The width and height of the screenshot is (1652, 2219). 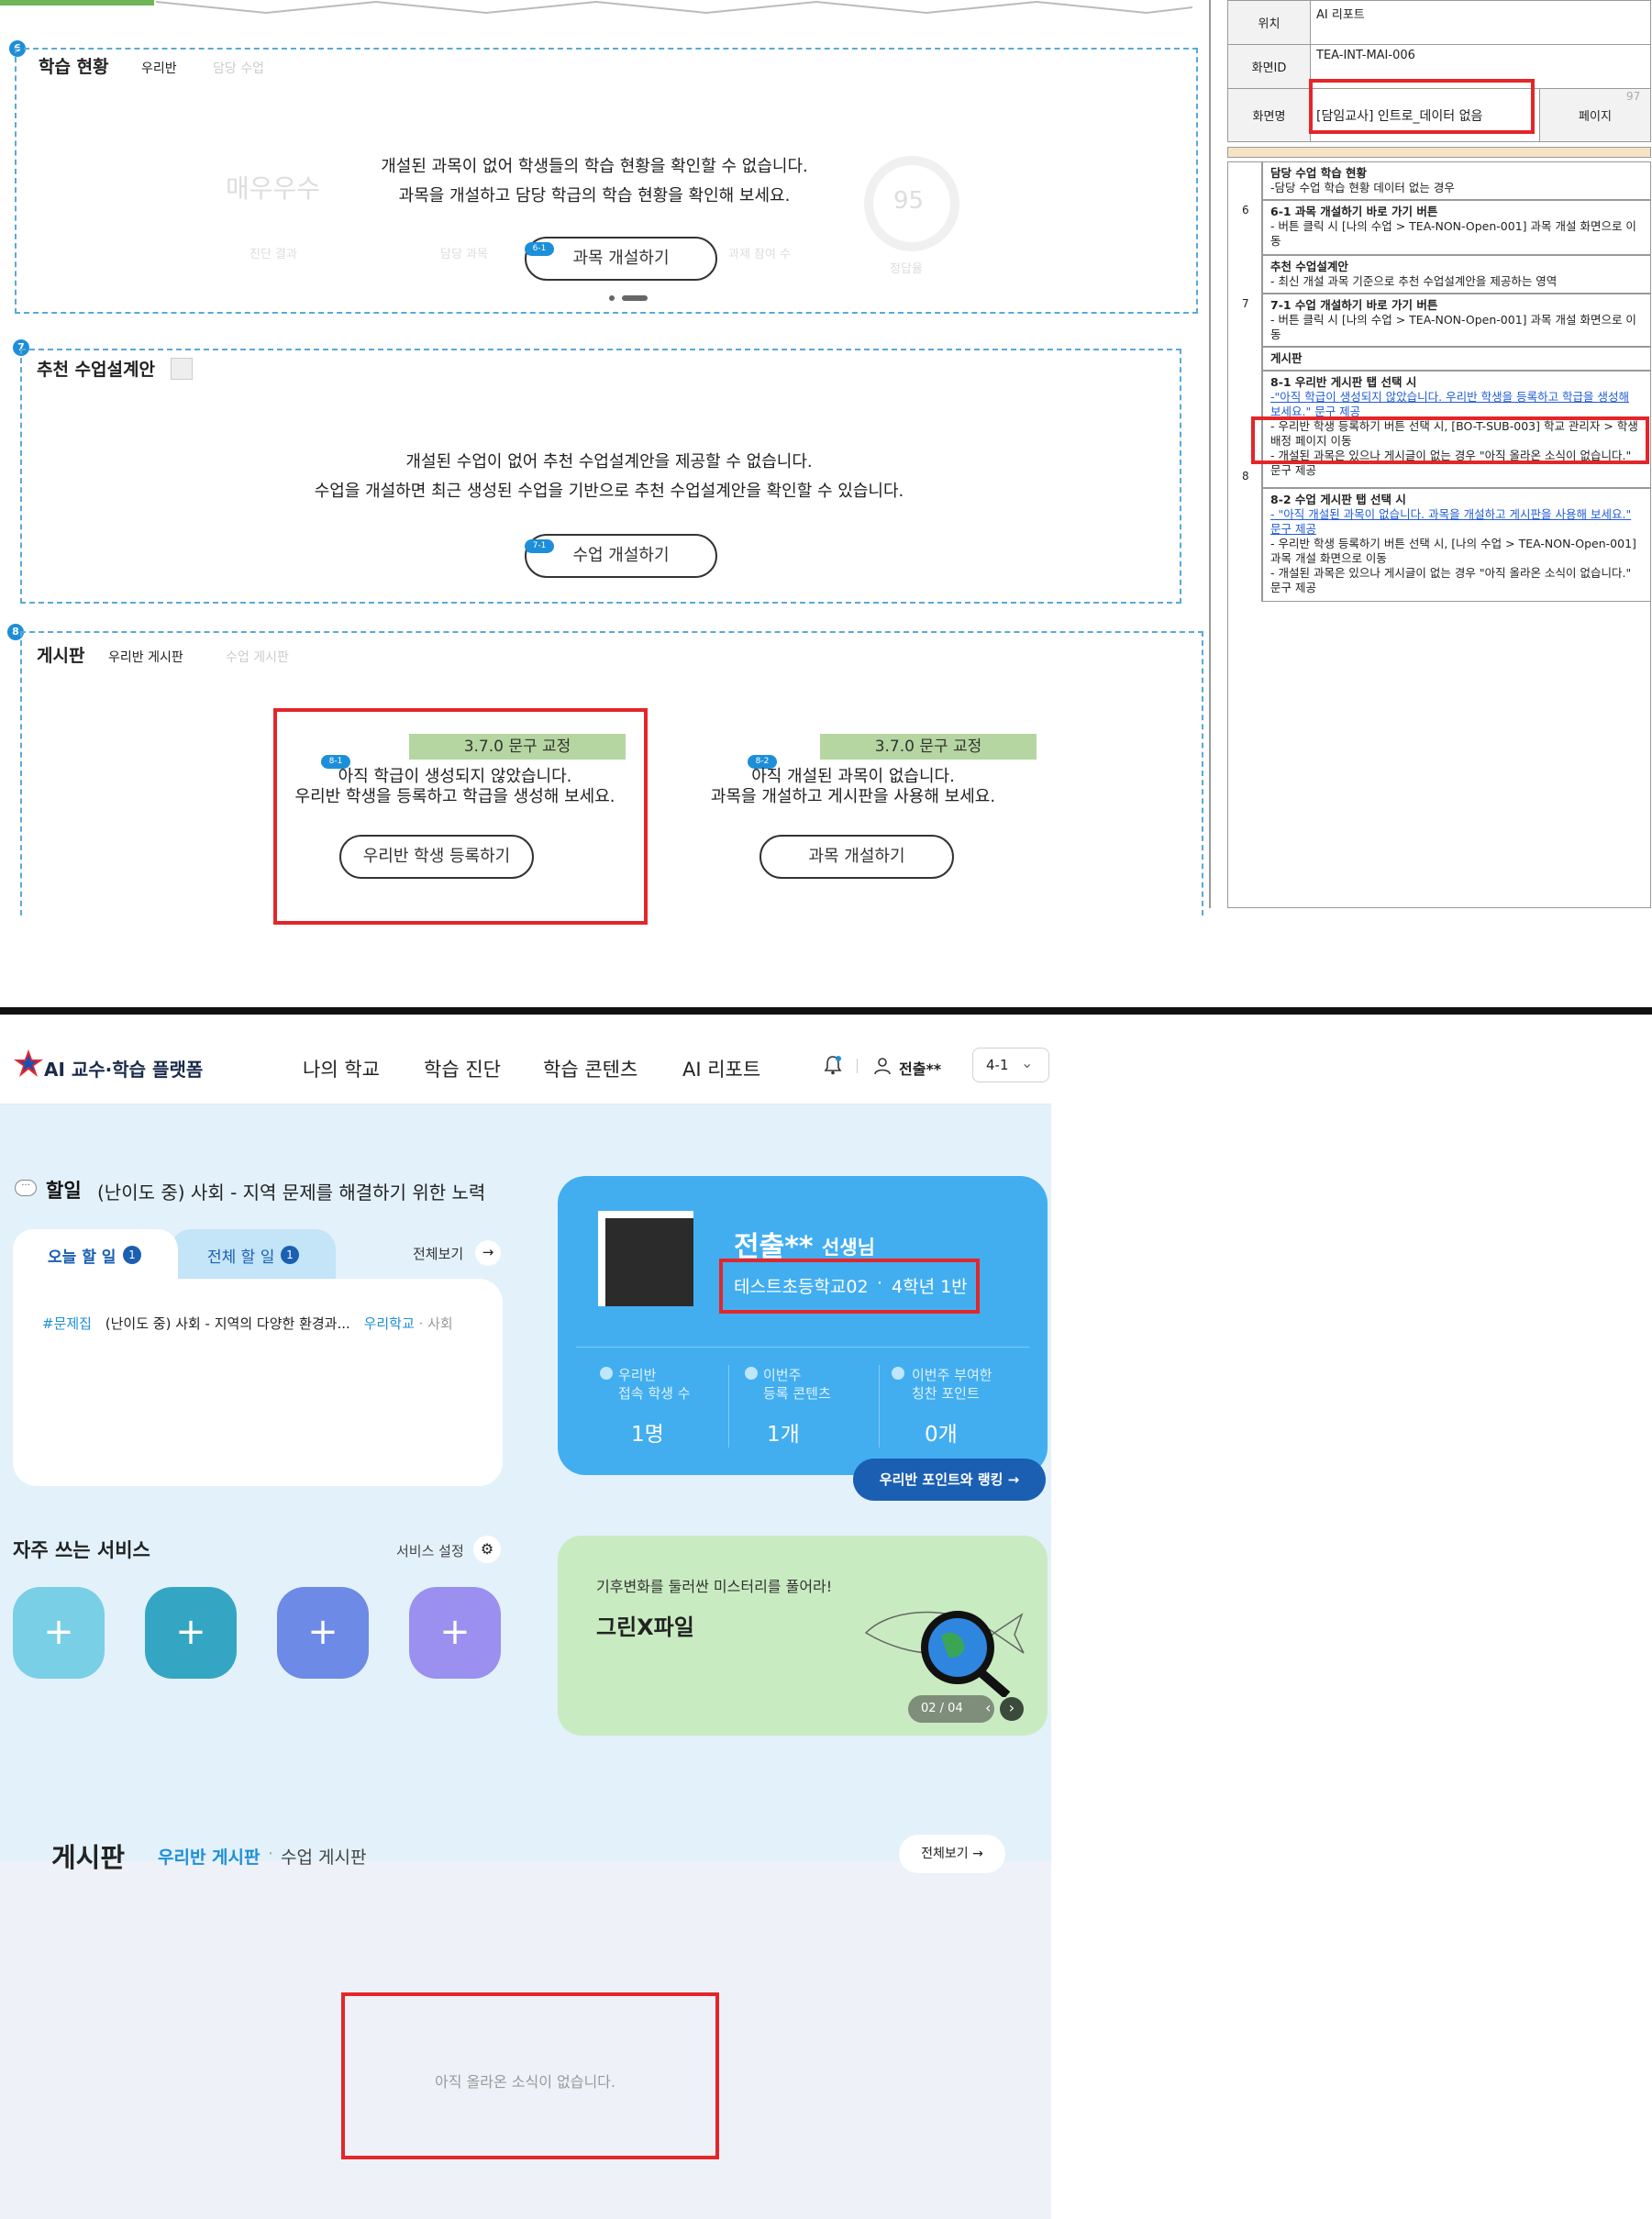 I want to click on carousel-dot-active, so click(x=635, y=298).